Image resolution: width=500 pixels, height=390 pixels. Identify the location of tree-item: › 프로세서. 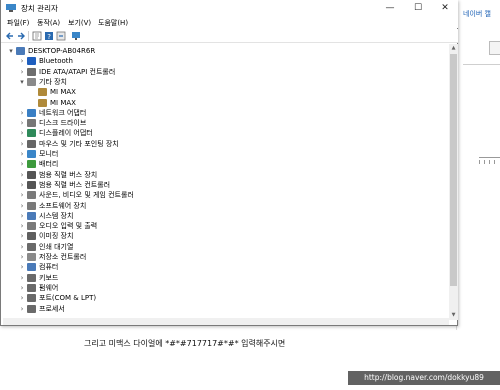
(223, 309).